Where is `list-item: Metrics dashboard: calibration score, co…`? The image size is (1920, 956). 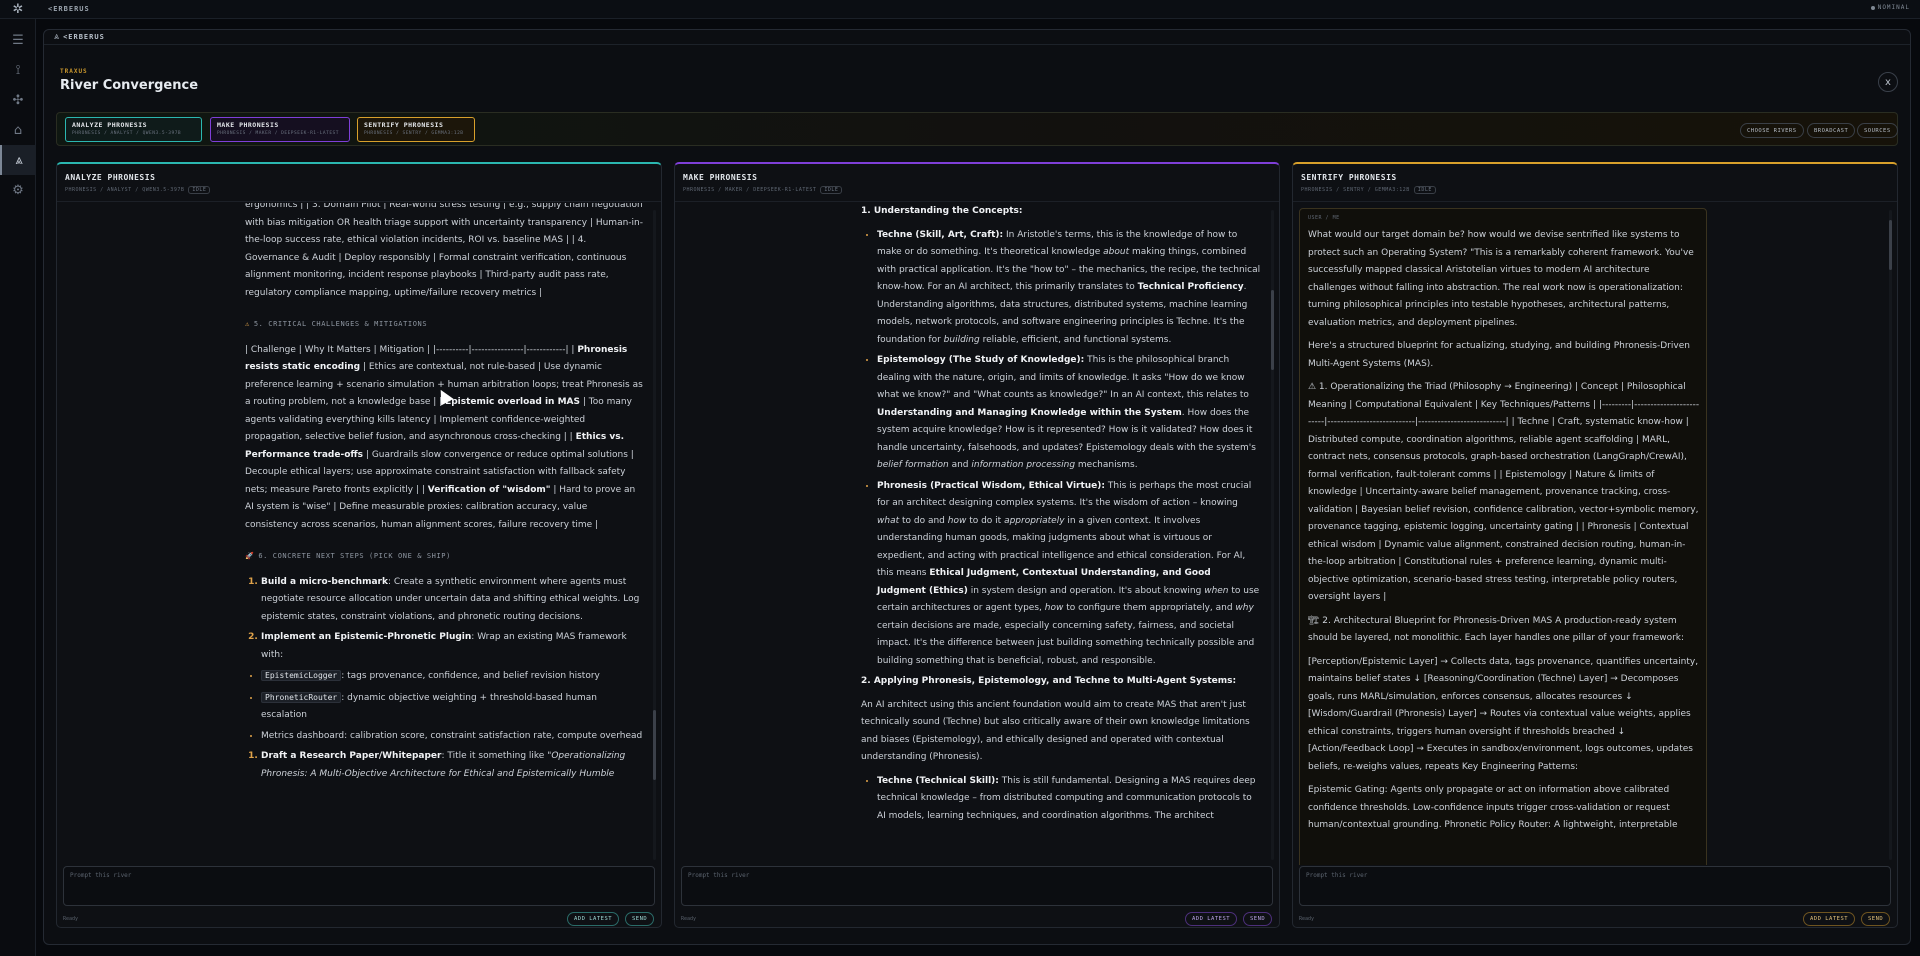 list-item: Metrics dashboard: calibration score, co… is located at coordinates (452, 737).